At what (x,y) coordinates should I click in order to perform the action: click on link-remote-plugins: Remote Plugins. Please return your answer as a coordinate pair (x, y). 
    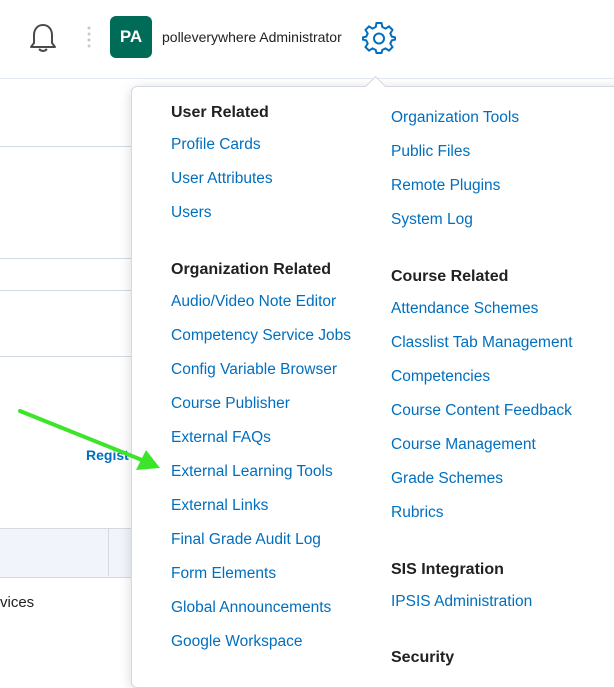
    Looking at the image, I should click on (445, 186).